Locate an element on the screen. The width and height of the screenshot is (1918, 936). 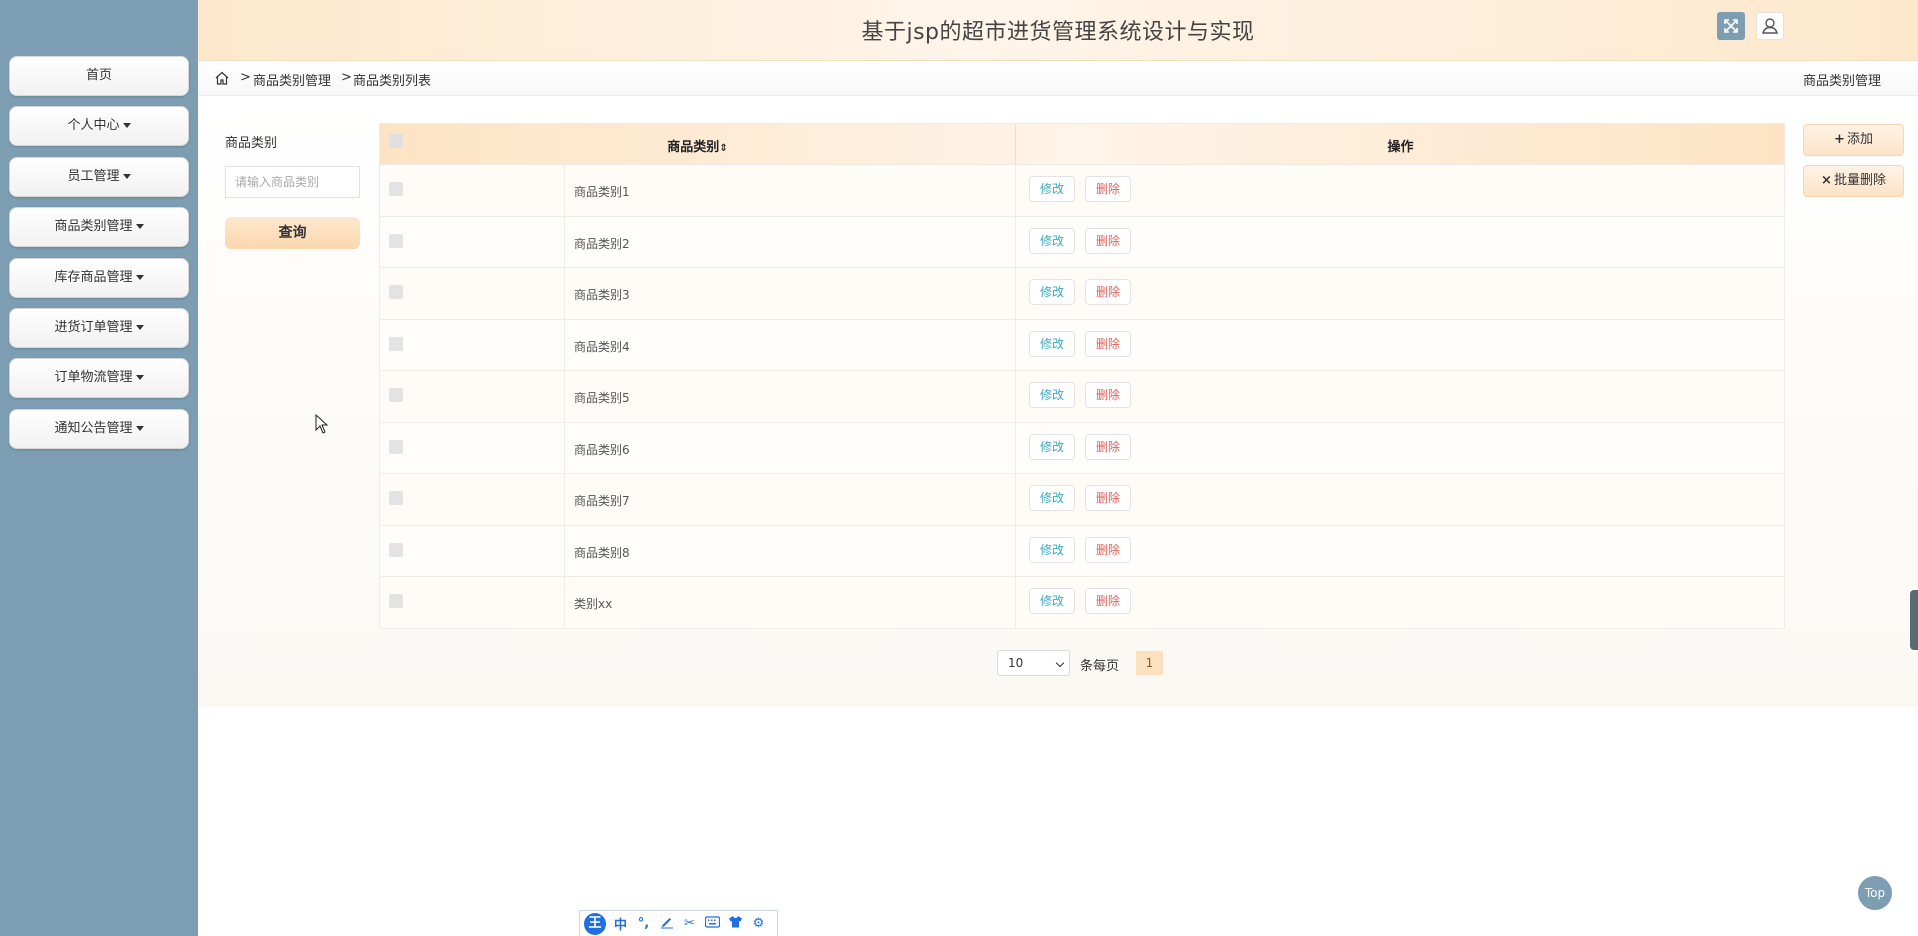
side-panel-handle is located at coordinates (1914, 620).